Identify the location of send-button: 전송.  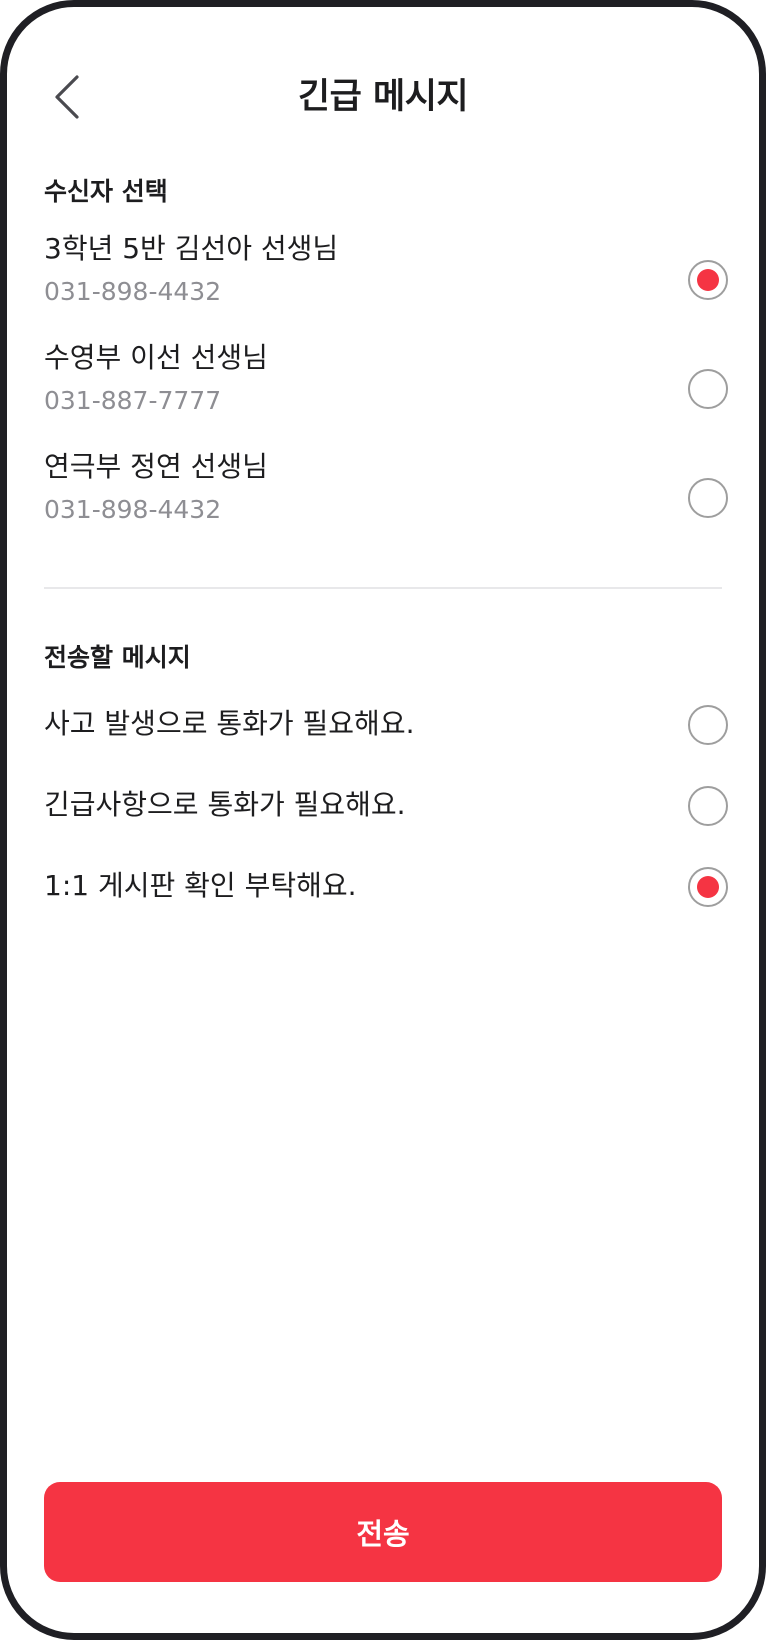
(383, 1532).